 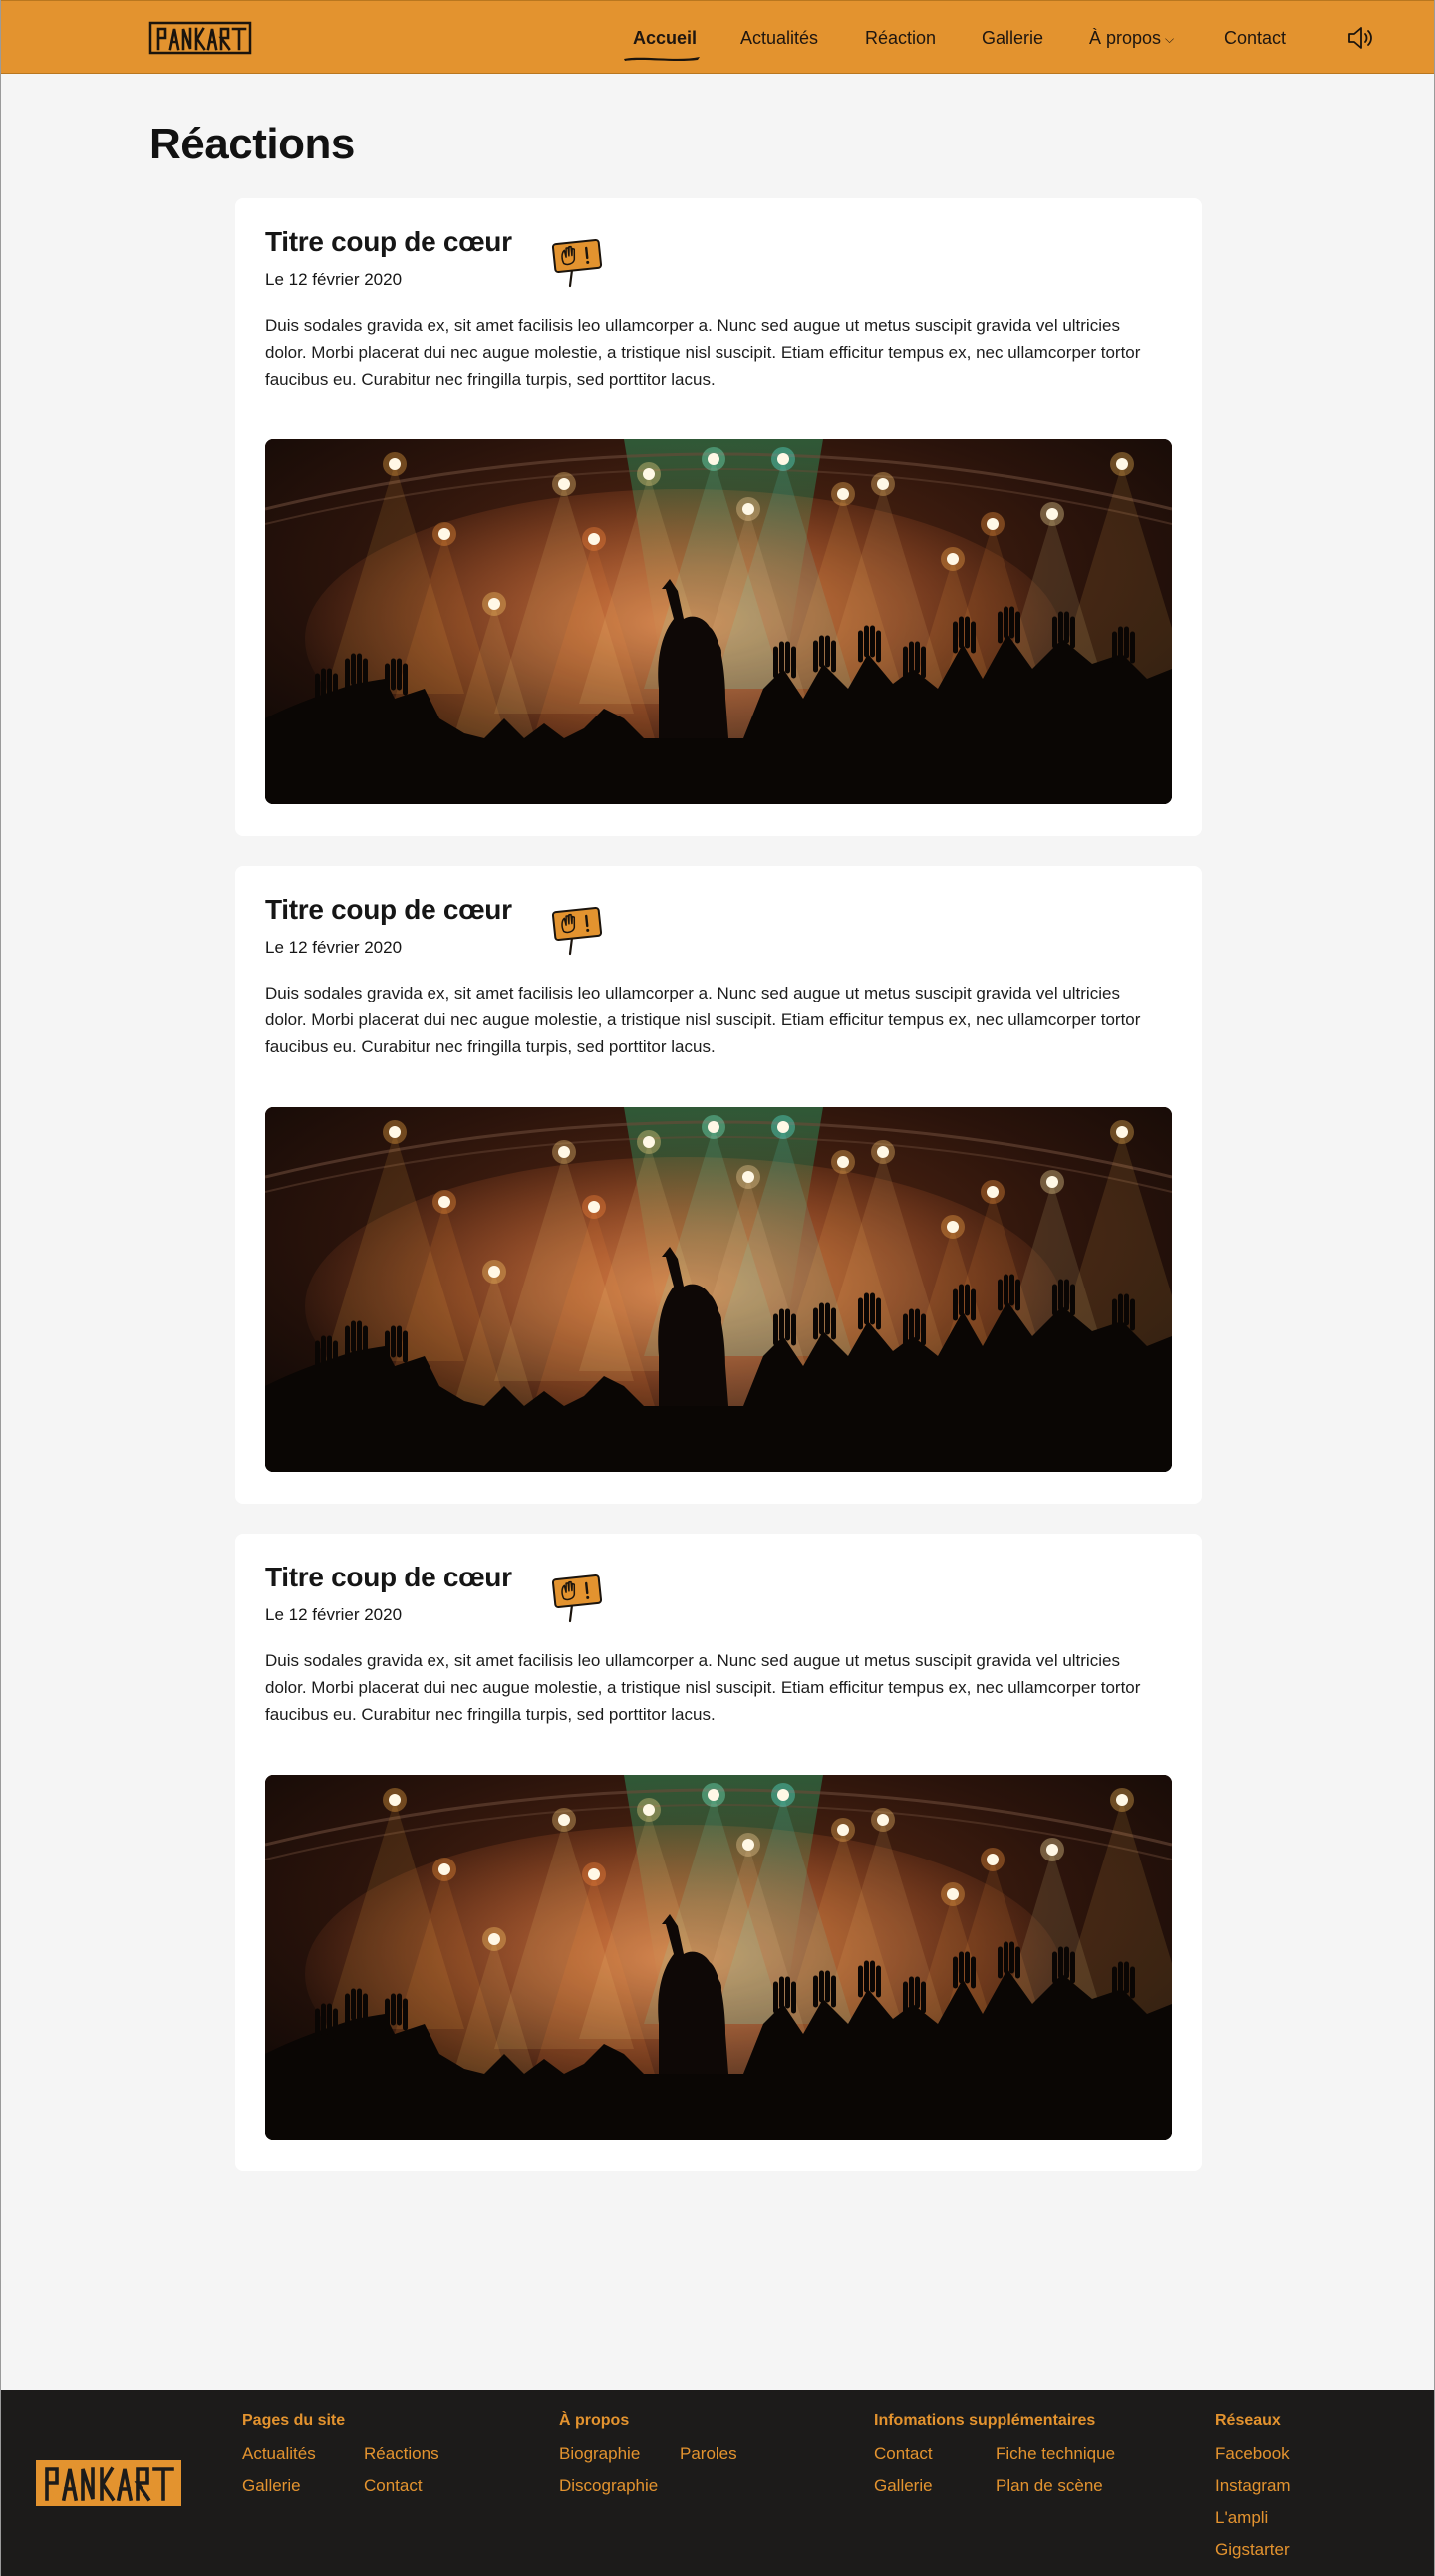 I want to click on footer-link-facebook: Facebook, so click(x=1252, y=2454).